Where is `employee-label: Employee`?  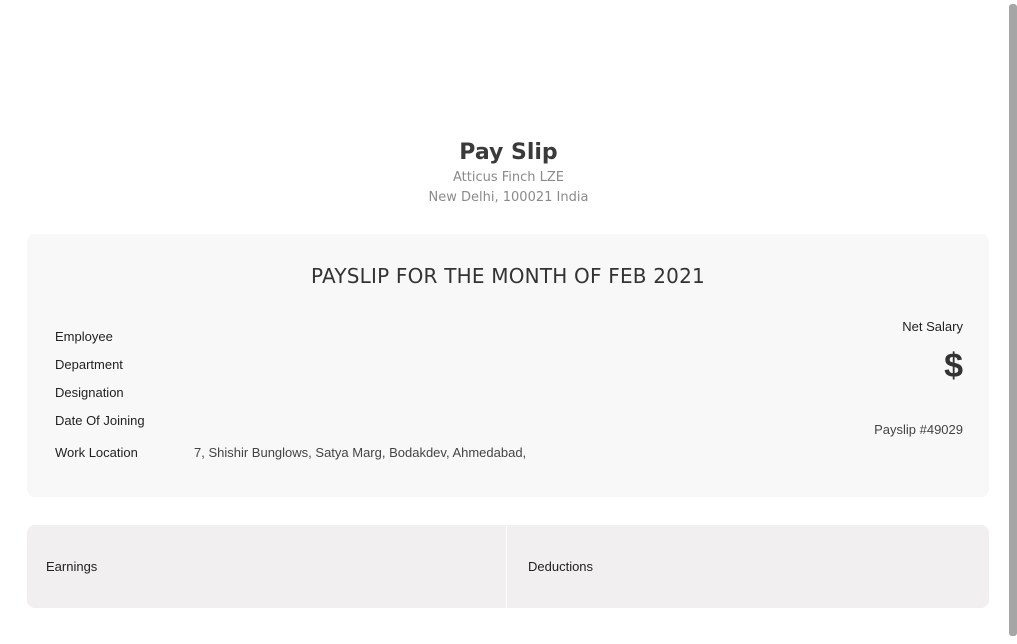 employee-label: Employee is located at coordinates (84, 336).